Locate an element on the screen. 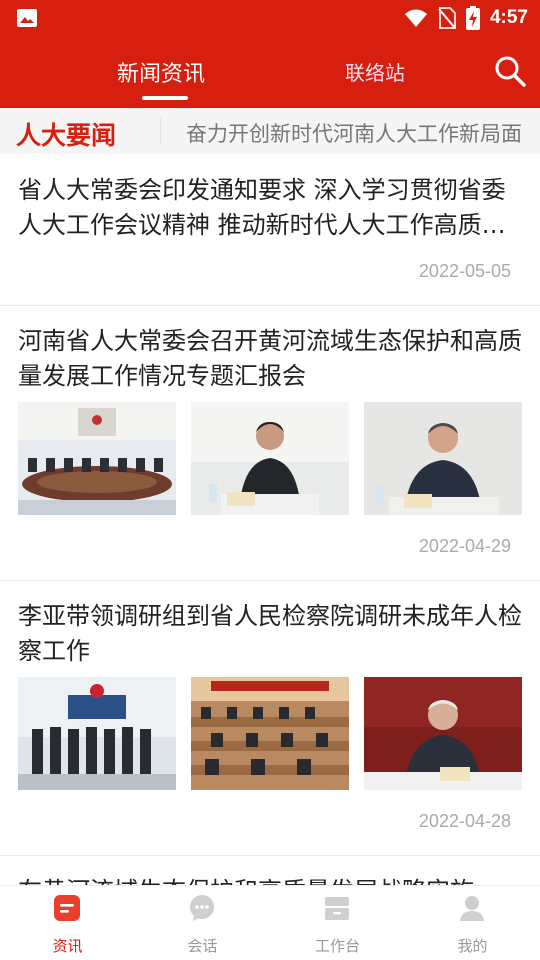  ticker-label: 人大要闻 is located at coordinates (66, 135).